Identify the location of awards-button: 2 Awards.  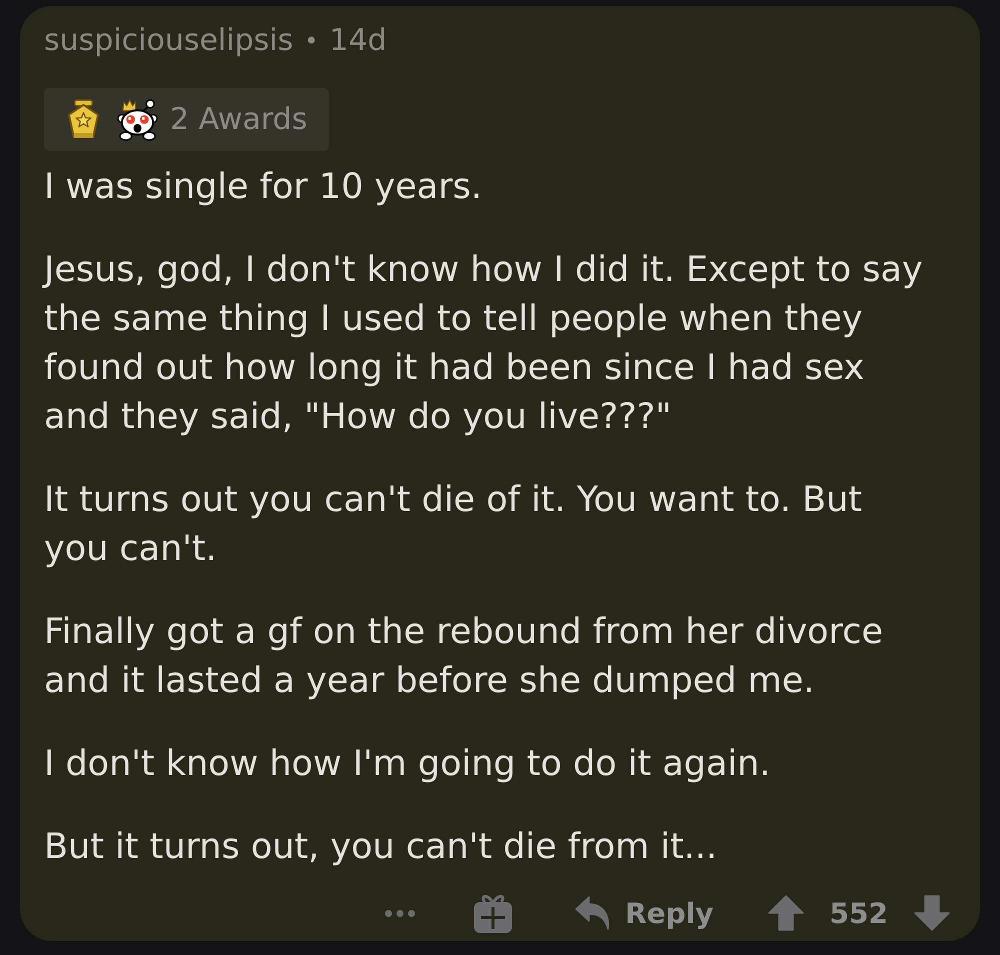
(187, 119).